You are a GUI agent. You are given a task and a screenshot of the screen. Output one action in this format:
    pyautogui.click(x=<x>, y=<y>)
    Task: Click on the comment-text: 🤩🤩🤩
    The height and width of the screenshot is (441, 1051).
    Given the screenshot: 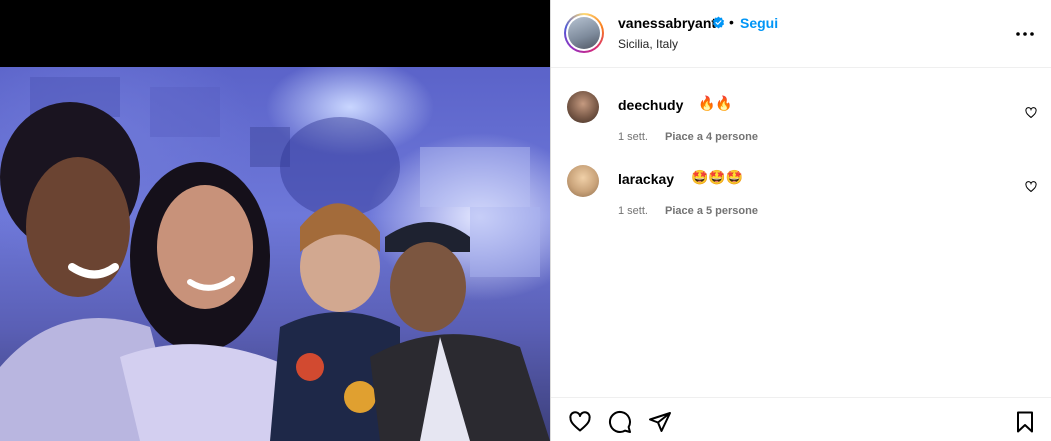 What is the action you would take?
    pyautogui.click(x=717, y=177)
    